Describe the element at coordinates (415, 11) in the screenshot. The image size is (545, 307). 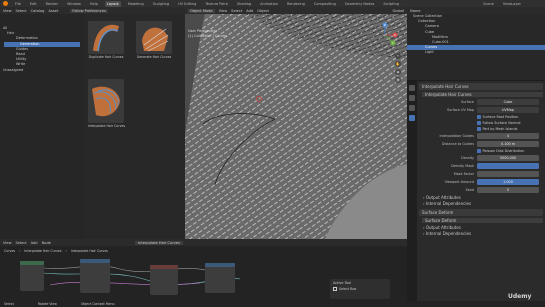
I see `outliner-search-label: Name` at that location.